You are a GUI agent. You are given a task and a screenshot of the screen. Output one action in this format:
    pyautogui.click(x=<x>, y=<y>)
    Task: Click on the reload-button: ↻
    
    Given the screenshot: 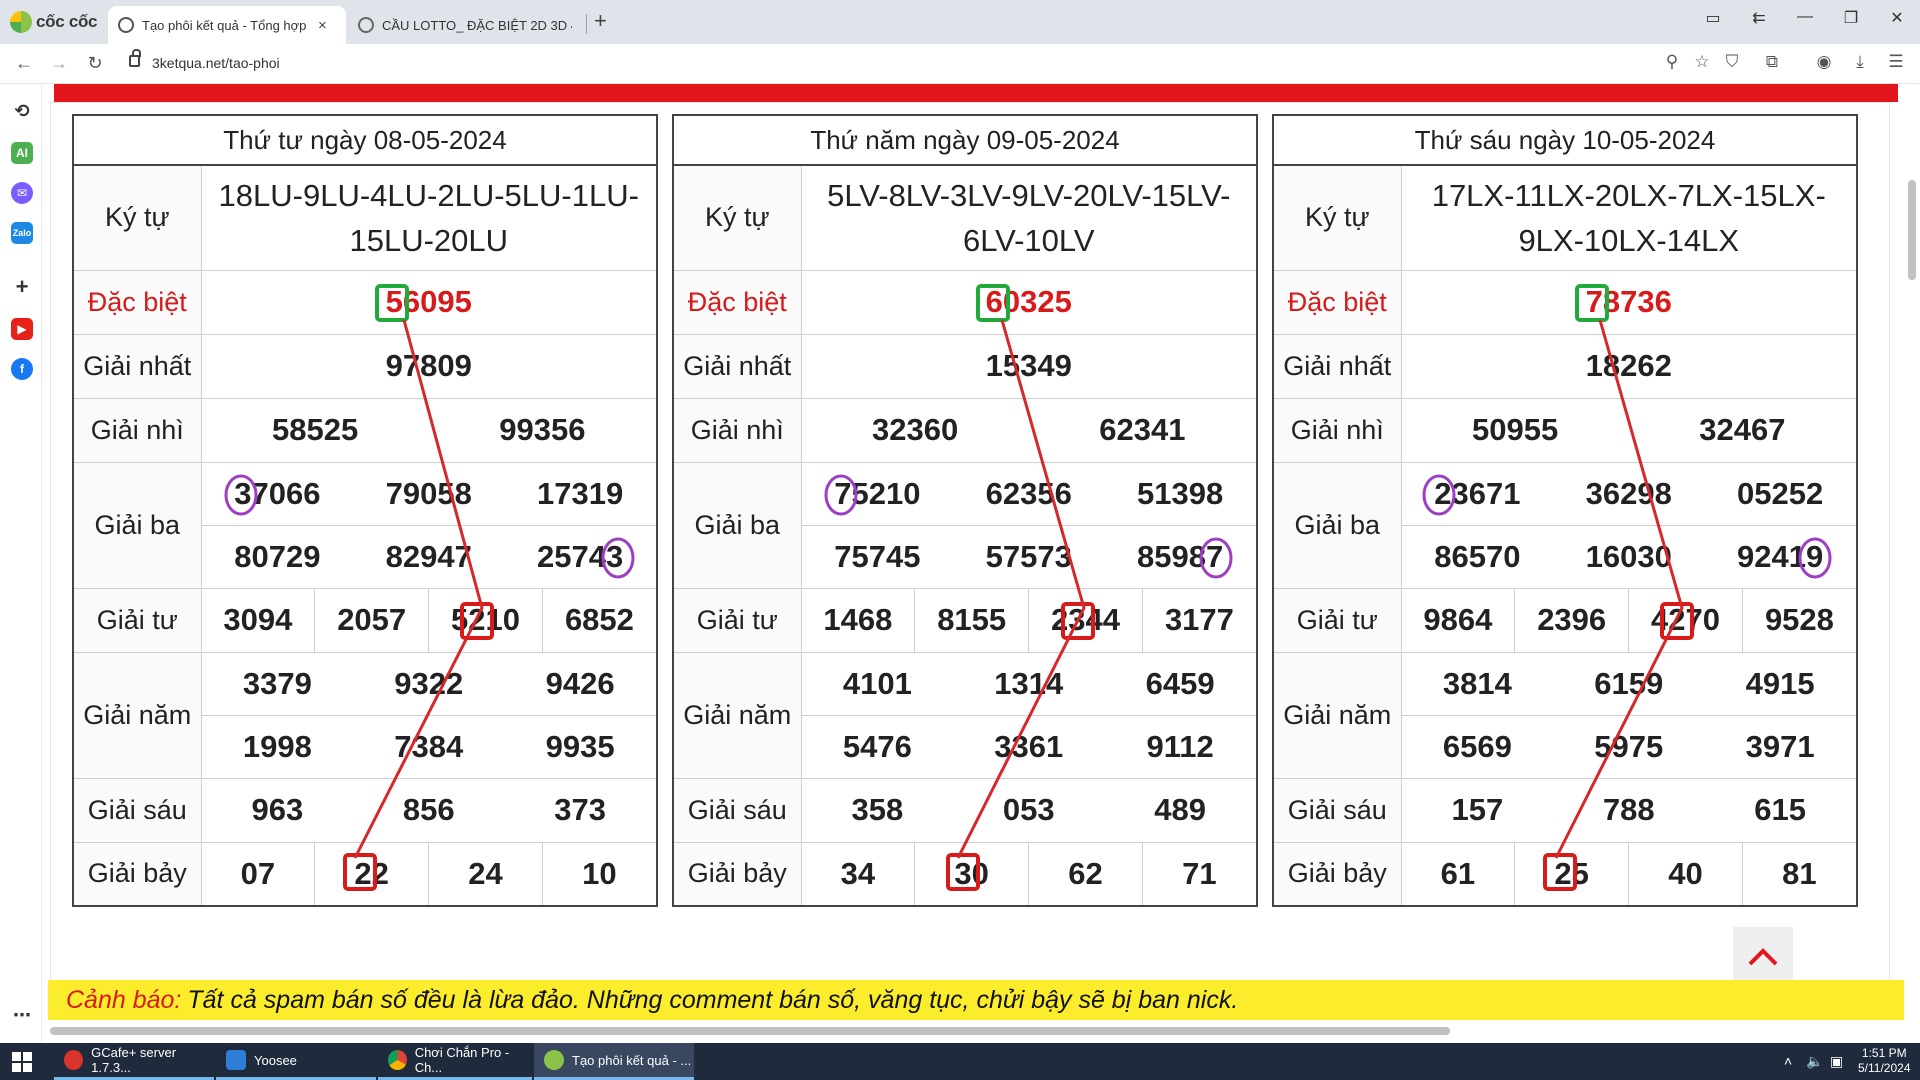 What is the action you would take?
    pyautogui.click(x=95, y=63)
    